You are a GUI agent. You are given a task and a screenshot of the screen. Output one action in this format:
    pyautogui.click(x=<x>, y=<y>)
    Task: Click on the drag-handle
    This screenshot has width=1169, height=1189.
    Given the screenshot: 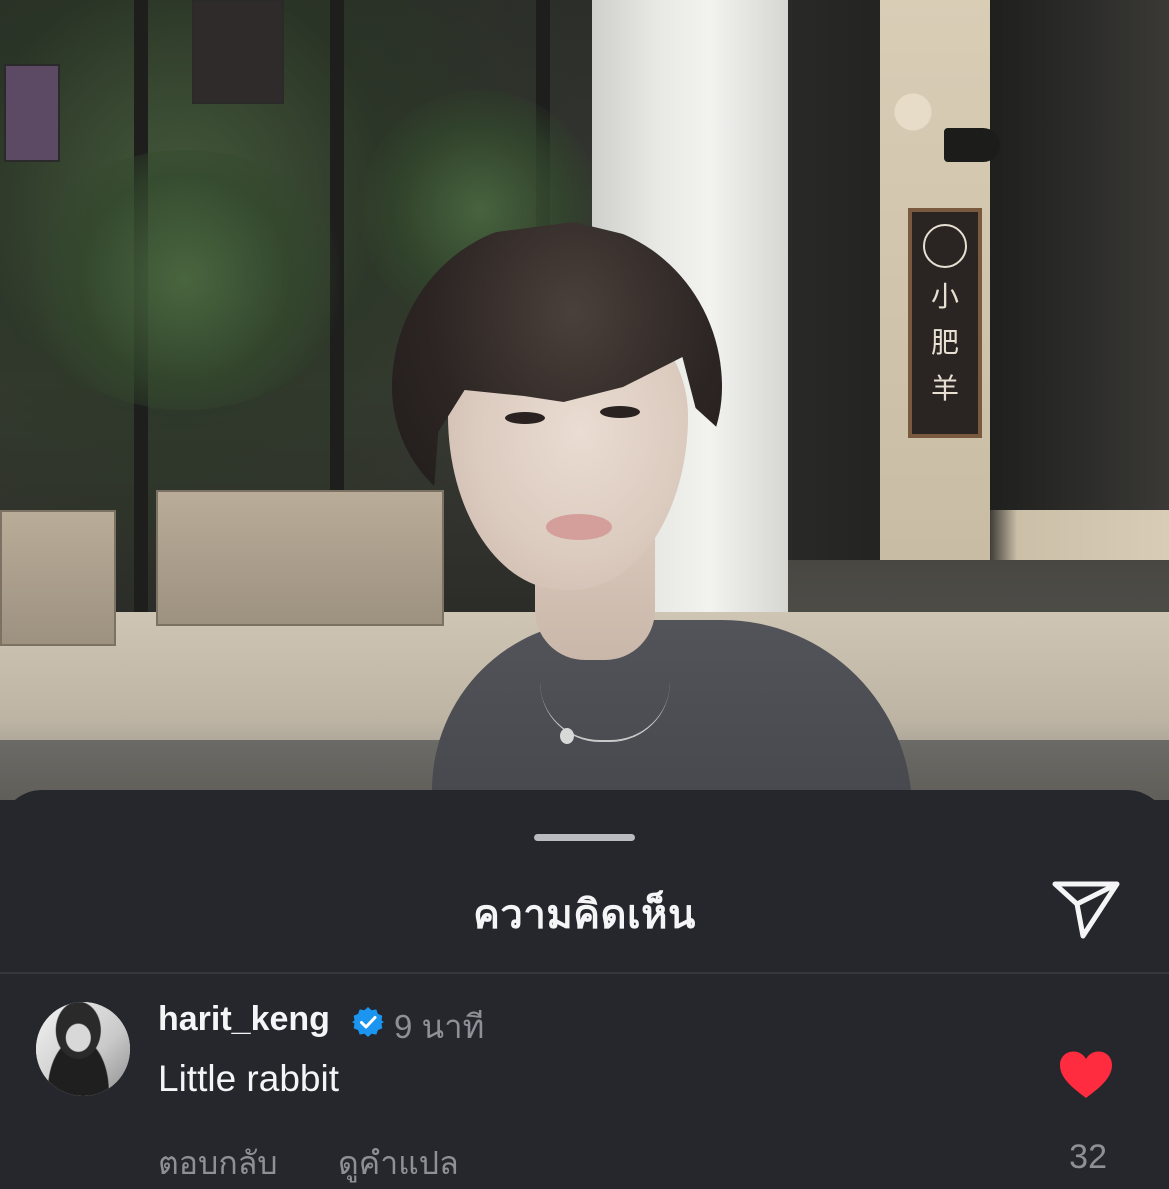 What is the action you would take?
    pyautogui.click(x=584, y=837)
    